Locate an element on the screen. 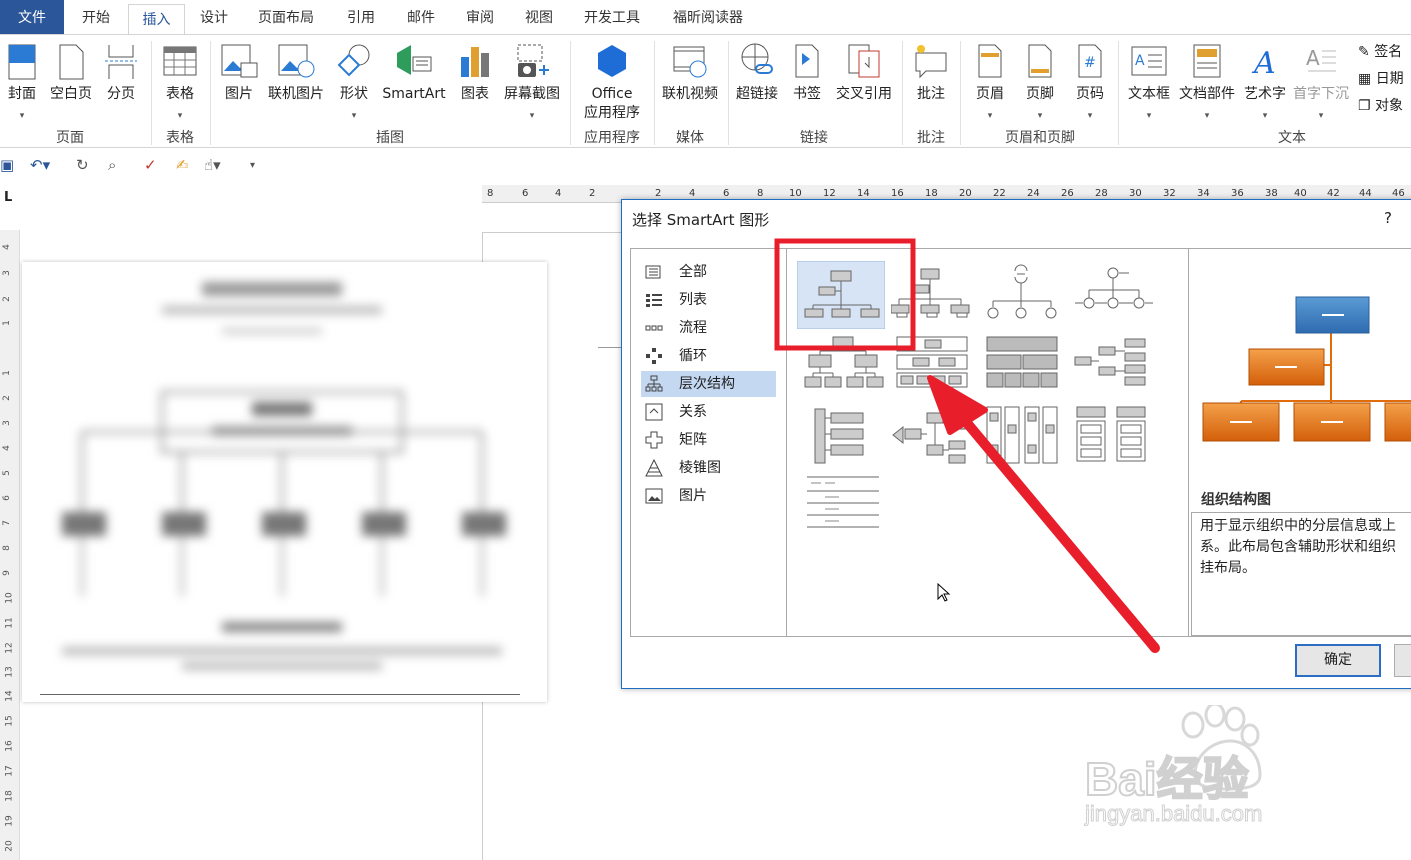 The image size is (1411, 860). category-cycle: 循环 is located at coordinates (708, 356).